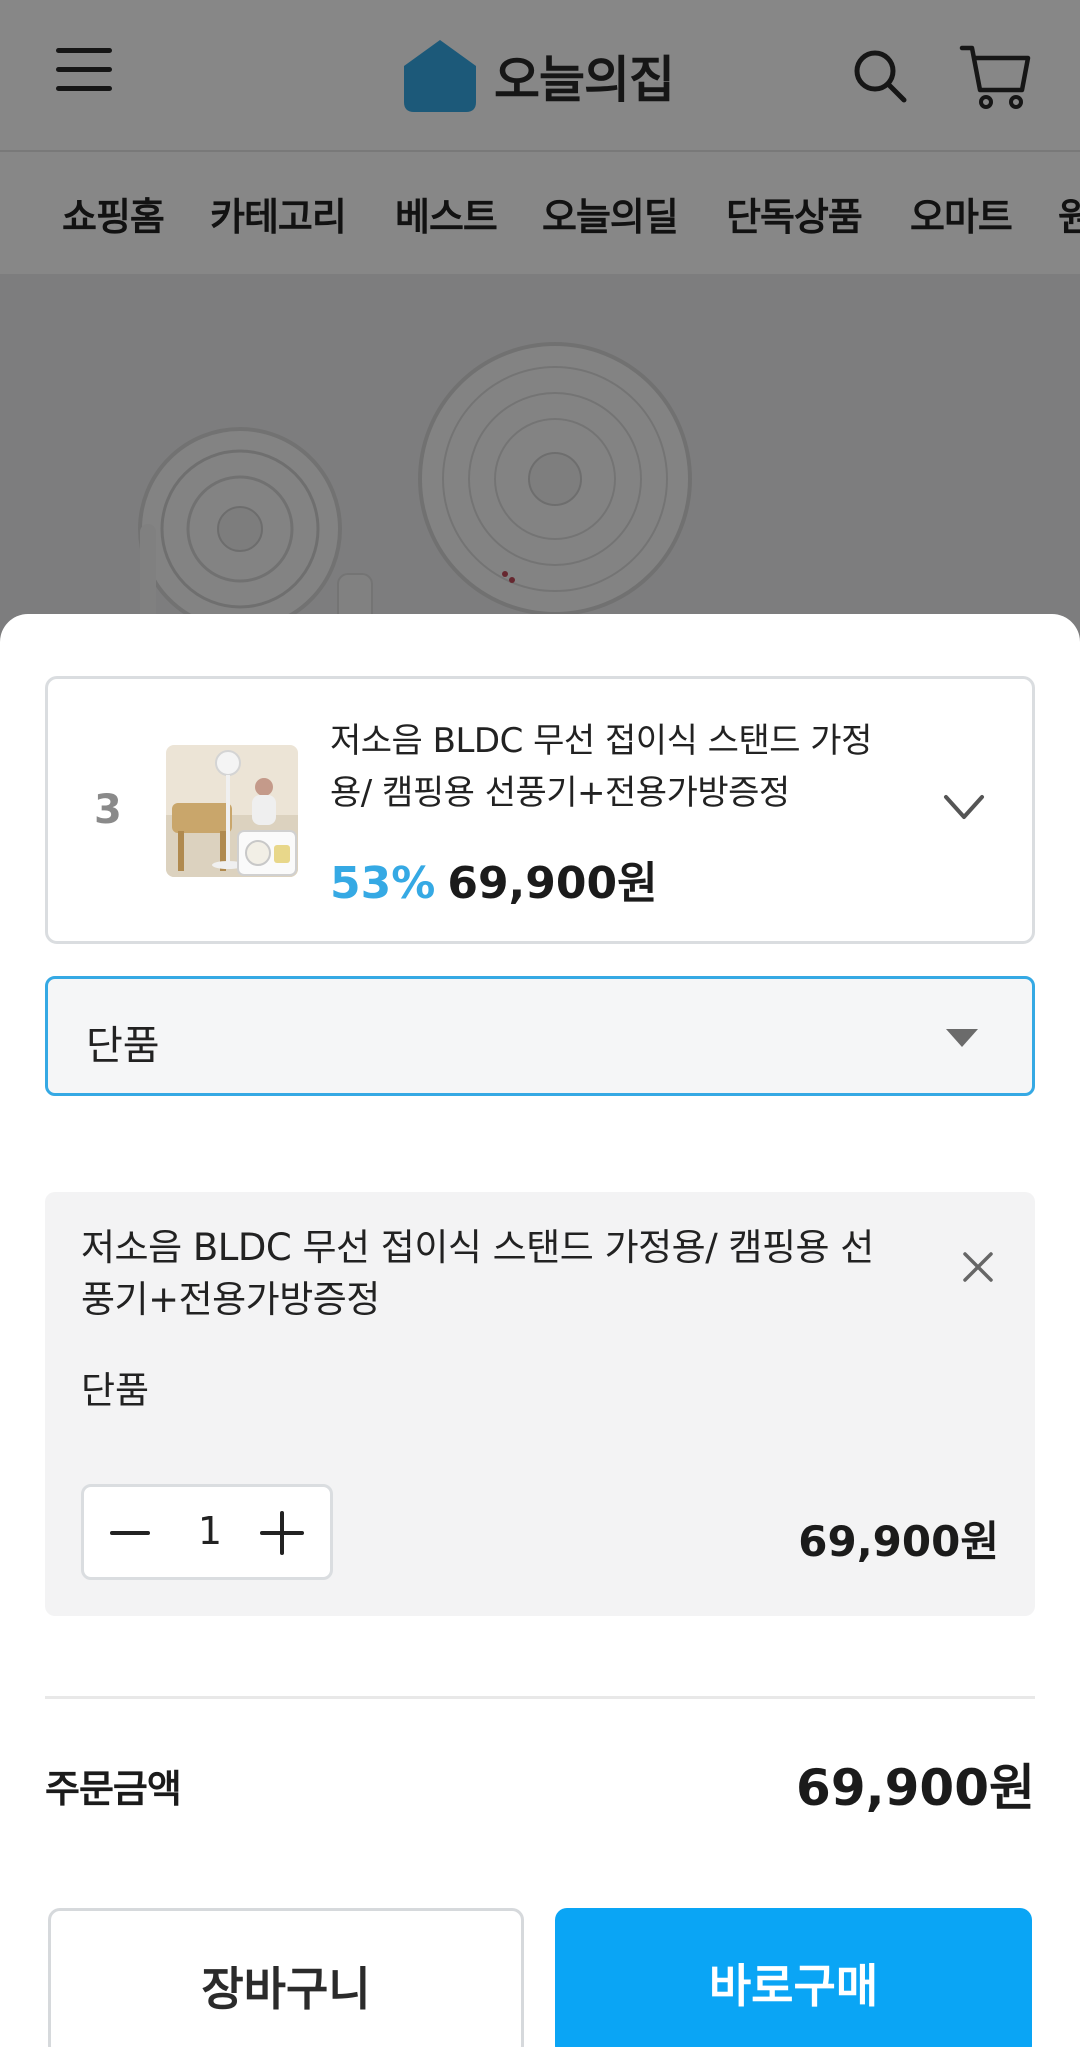 This screenshot has width=1080, height=2047. Describe the element at coordinates (793, 1977) in the screenshot. I see `buy-now-button: 바로구매` at that location.